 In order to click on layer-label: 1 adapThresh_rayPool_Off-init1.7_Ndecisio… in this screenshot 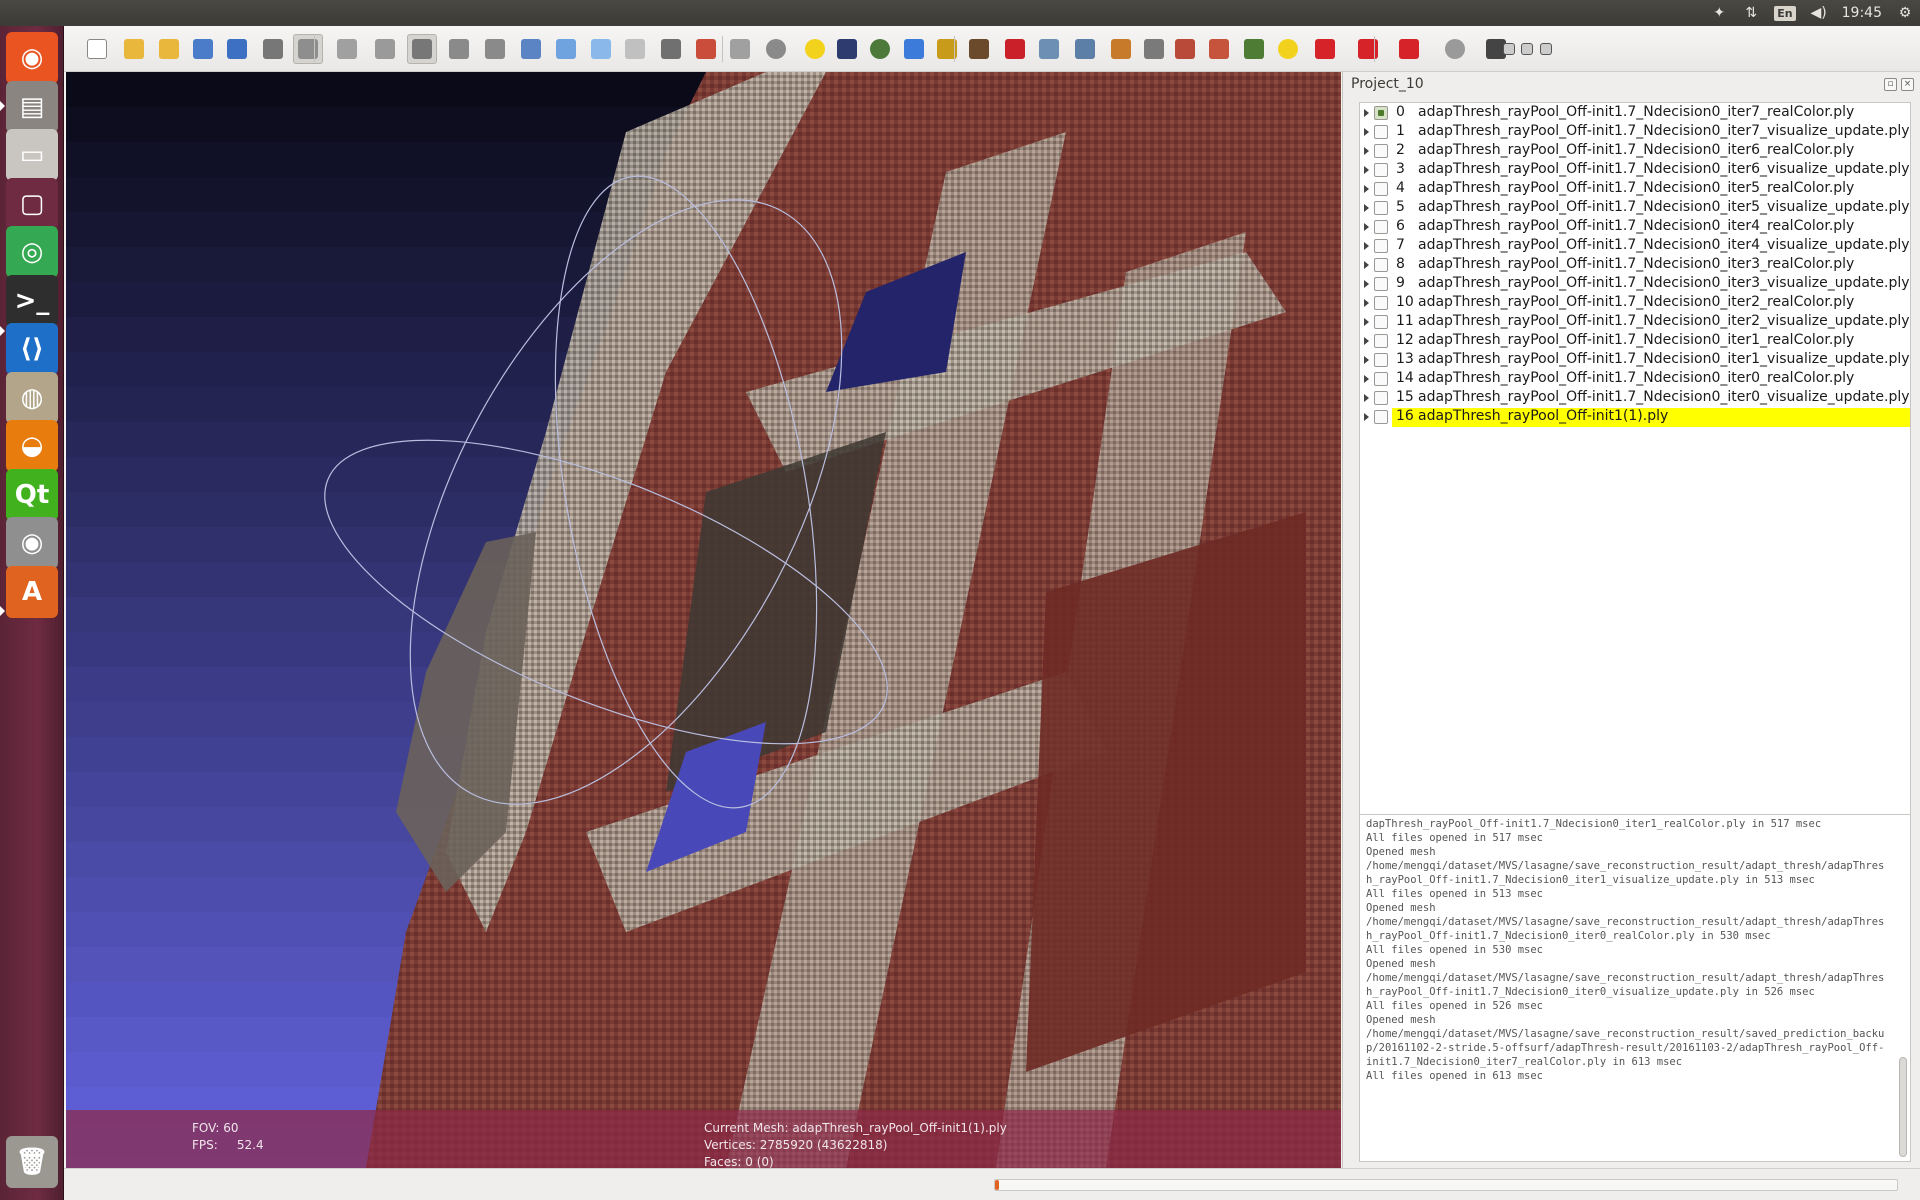, I will do `click(1651, 132)`.